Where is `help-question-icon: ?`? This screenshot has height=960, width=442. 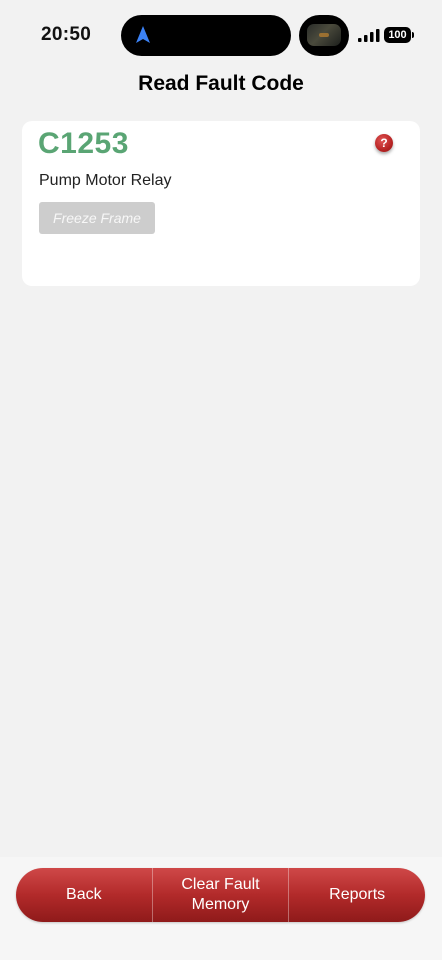
help-question-icon: ? is located at coordinates (384, 143).